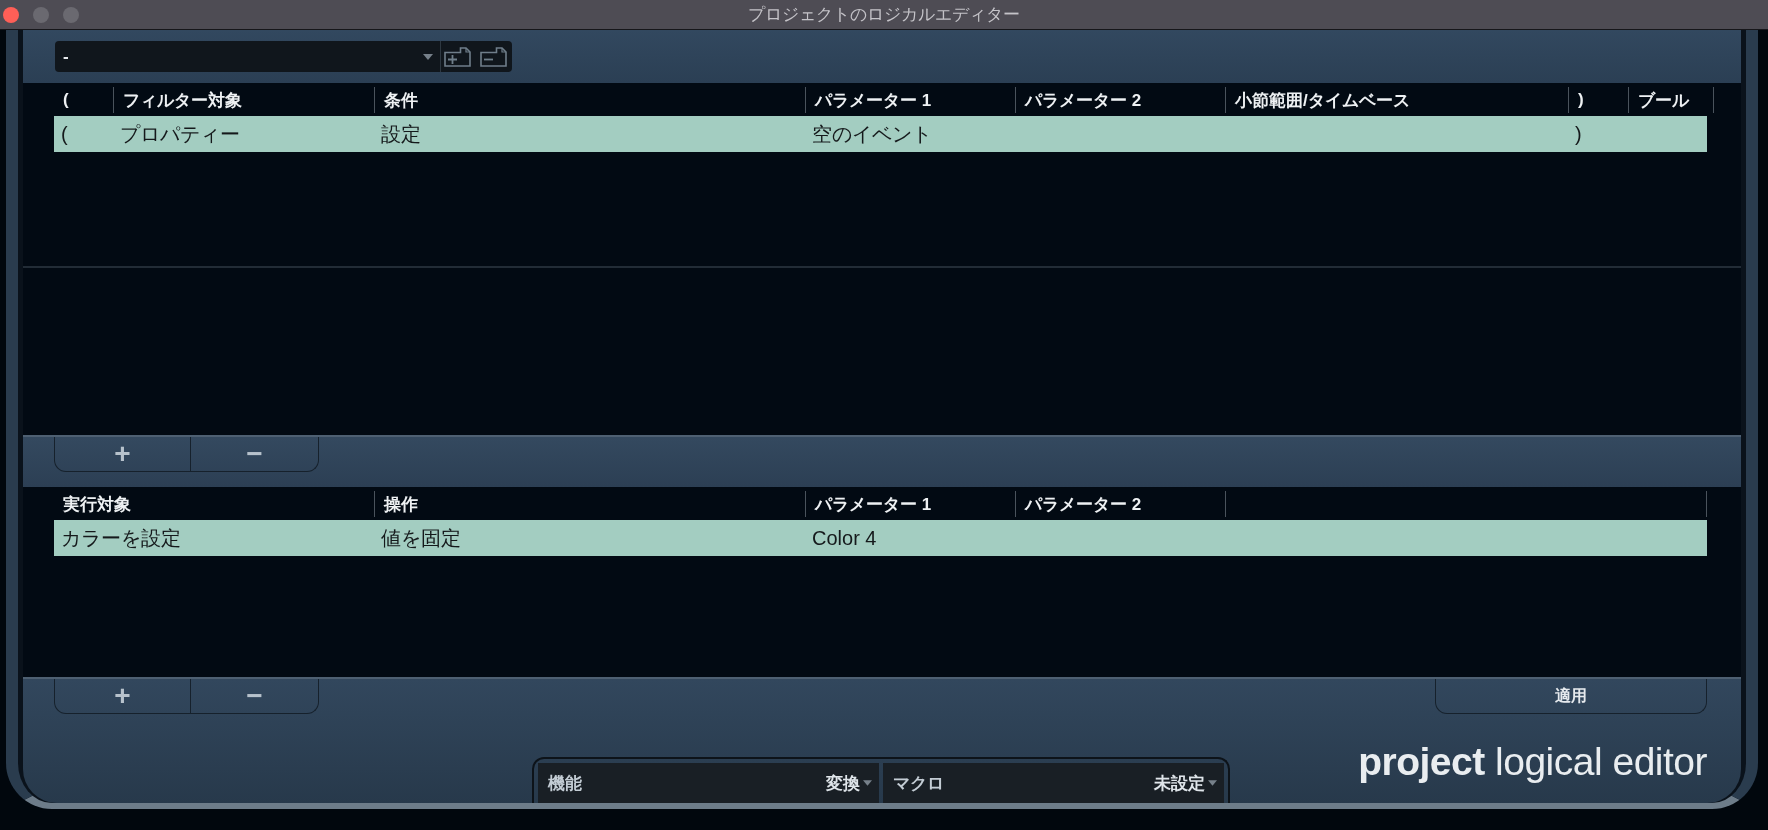 The width and height of the screenshot is (1768, 830). Describe the element at coordinates (872, 134) in the screenshot. I see `table-cell-text: 空のイベント` at that location.